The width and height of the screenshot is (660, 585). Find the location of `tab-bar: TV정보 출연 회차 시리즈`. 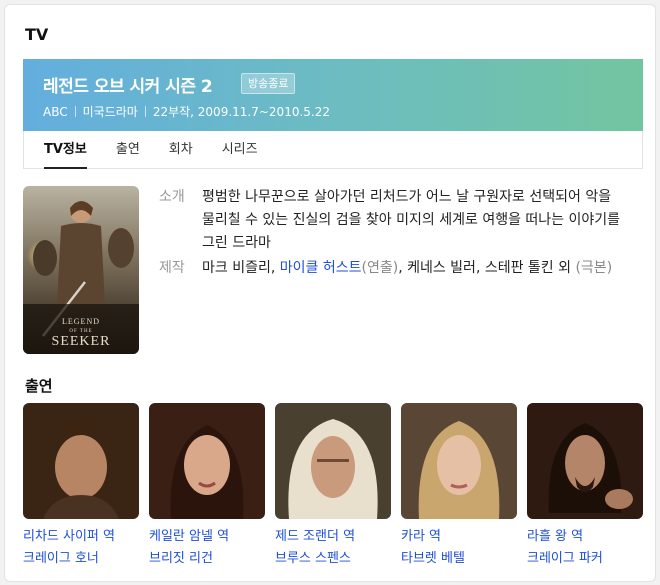

tab-bar: TV정보 출연 회차 시리즈 is located at coordinates (333, 150).